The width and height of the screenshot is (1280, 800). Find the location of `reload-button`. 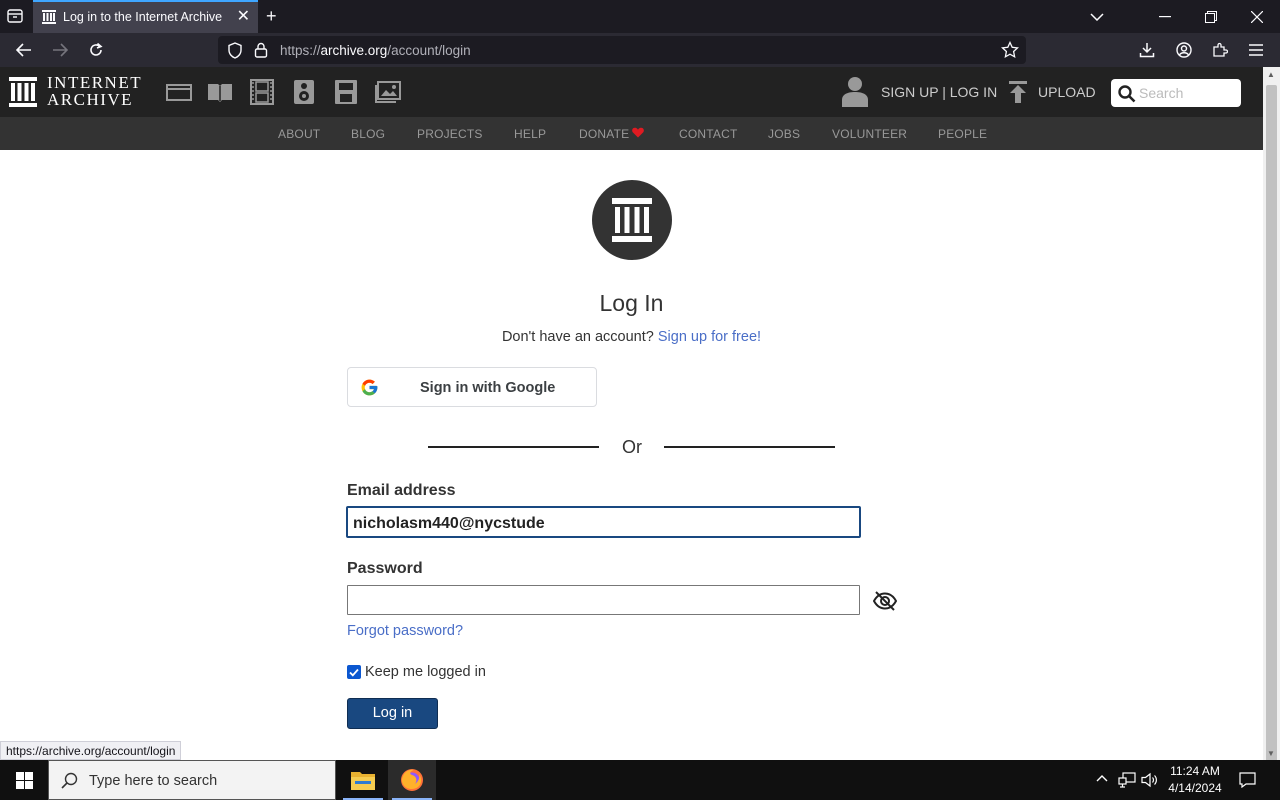

reload-button is located at coordinates (96, 50).